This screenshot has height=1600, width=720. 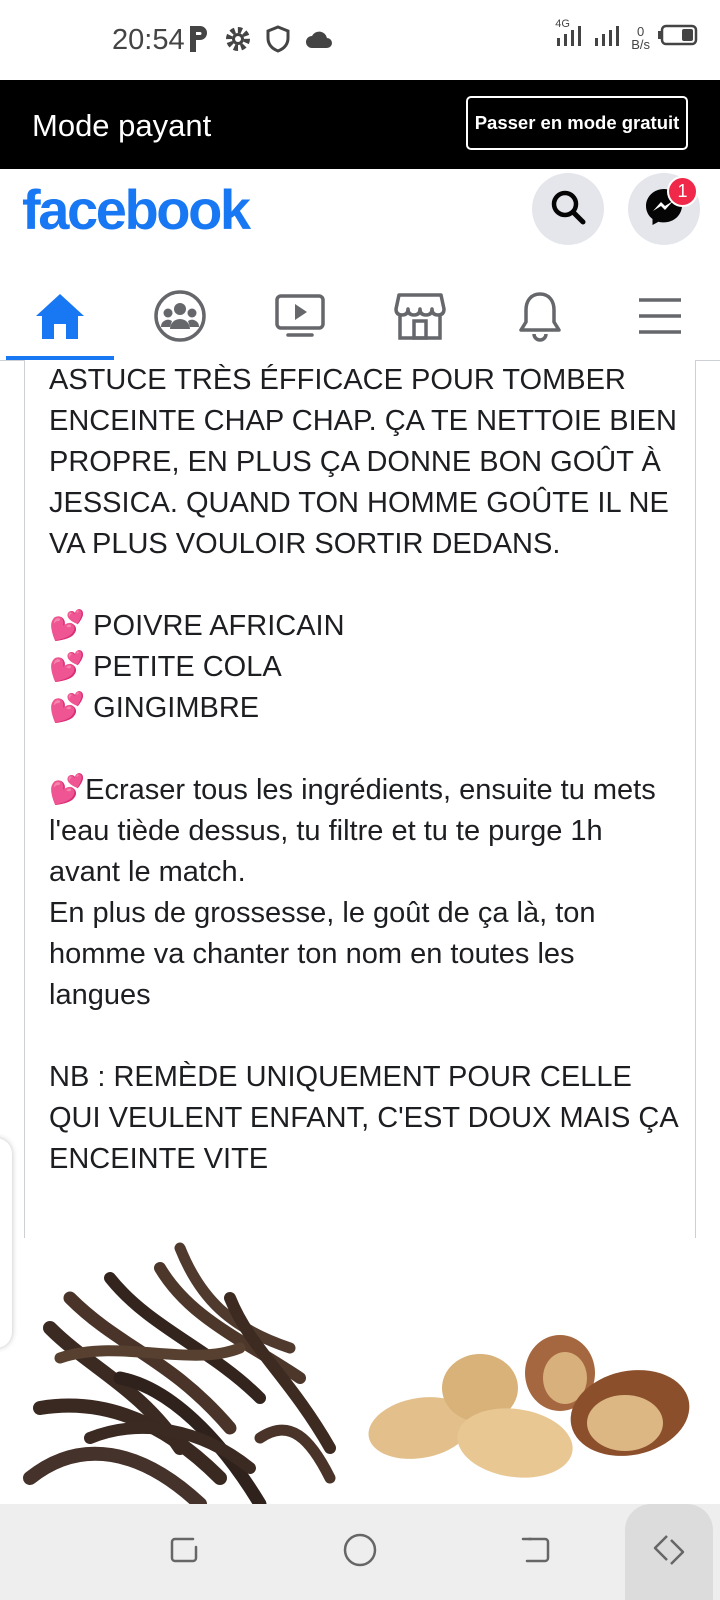 What do you see at coordinates (562, 24) in the screenshot?
I see `network-type: 4G` at bounding box center [562, 24].